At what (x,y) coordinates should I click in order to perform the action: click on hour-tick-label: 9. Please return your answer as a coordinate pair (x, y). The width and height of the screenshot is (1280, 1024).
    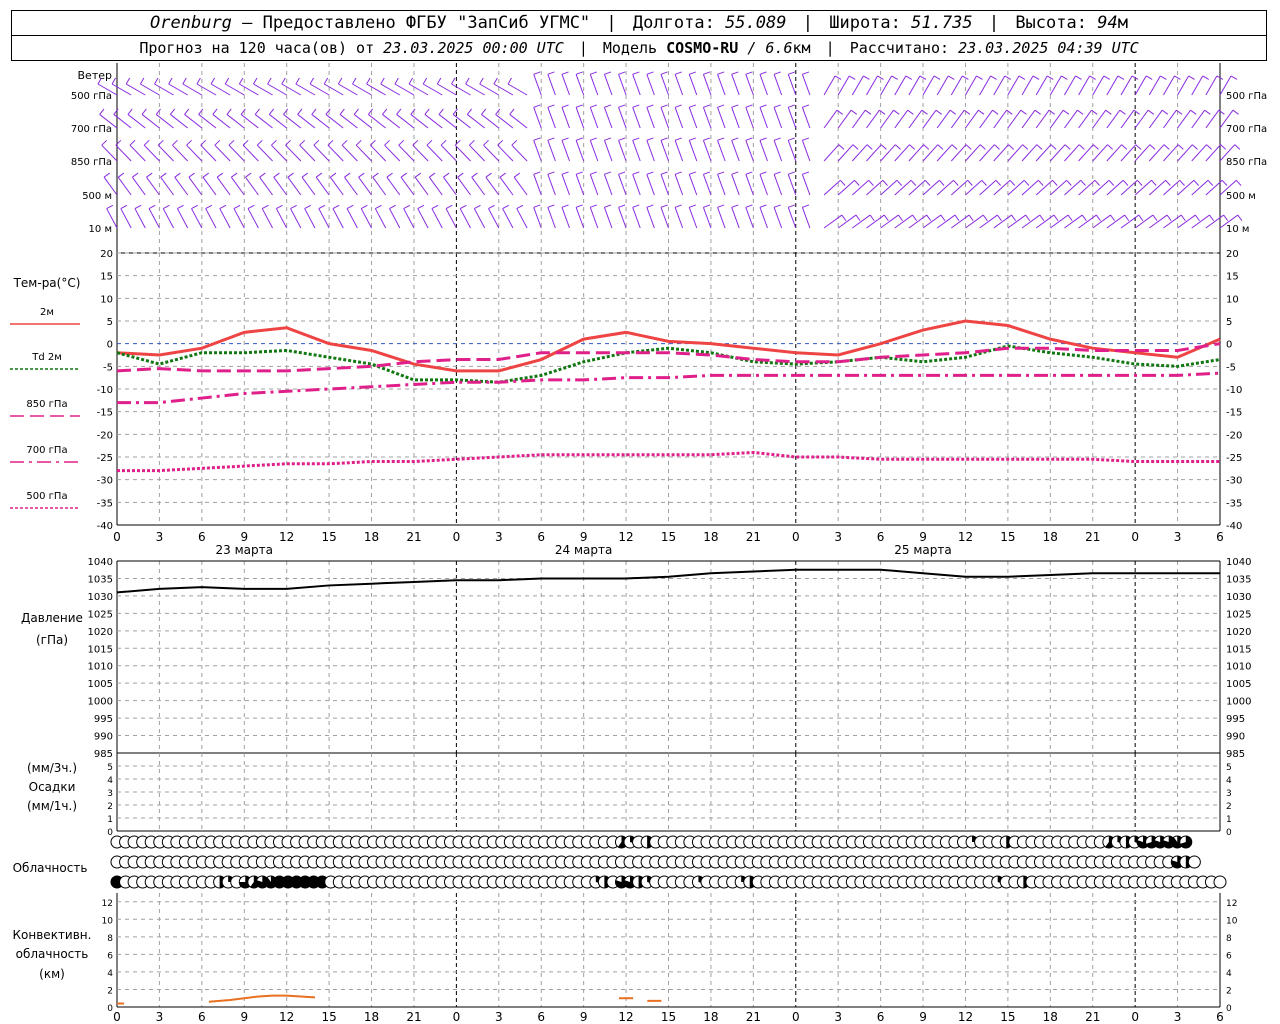
    Looking at the image, I should click on (584, 537).